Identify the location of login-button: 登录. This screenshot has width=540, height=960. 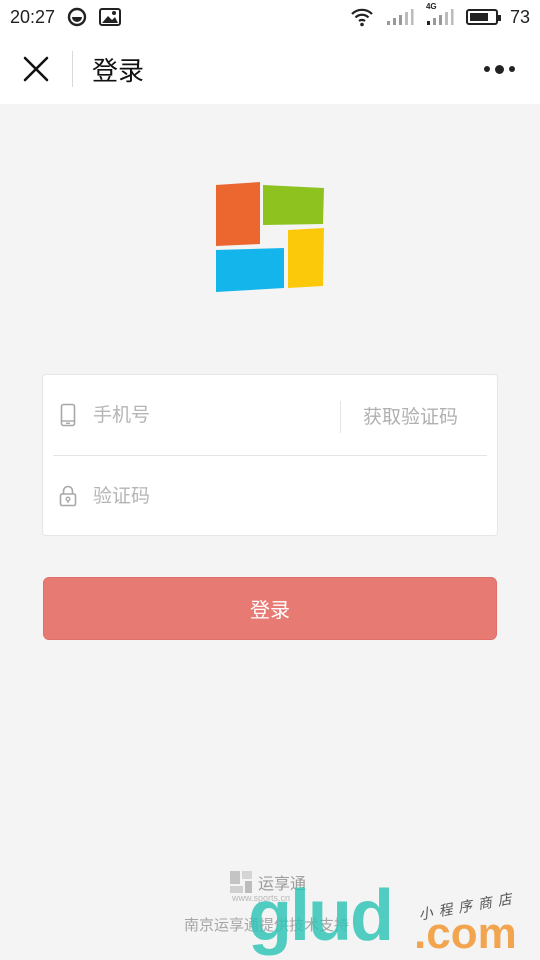
(270, 608).